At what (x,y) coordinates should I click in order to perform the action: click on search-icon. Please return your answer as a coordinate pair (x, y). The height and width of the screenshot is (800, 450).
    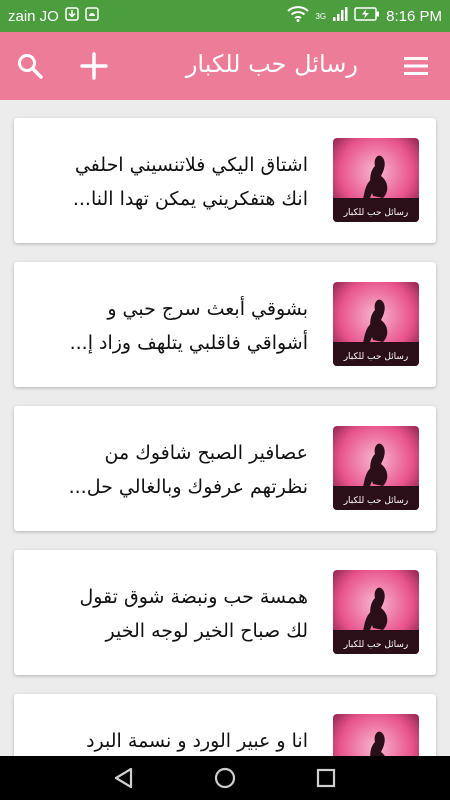
    Looking at the image, I should click on (30, 66).